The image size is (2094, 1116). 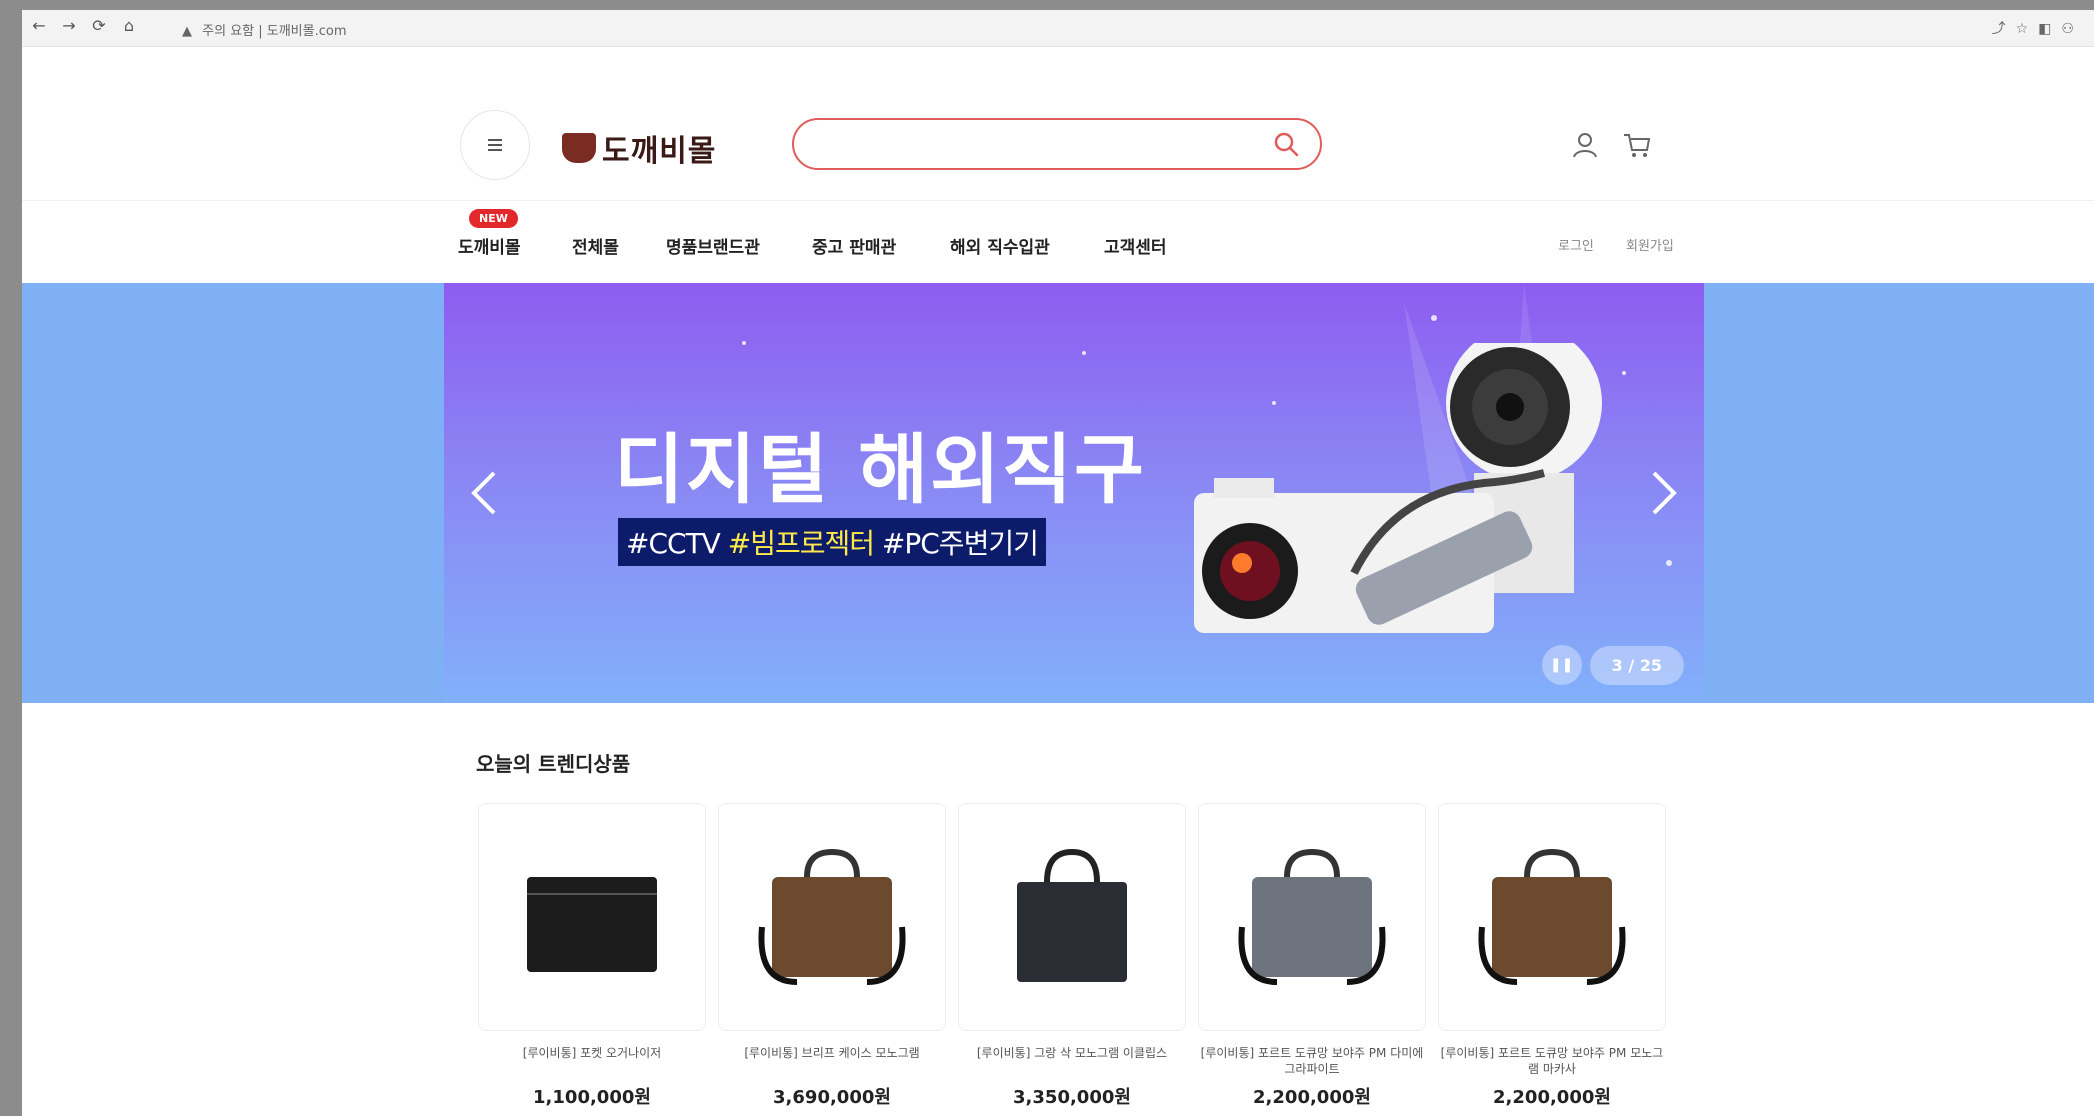 I want to click on product-card: [루이비통] 그랑 삭 모노그램 이클립스 3,350,000원, so click(x=1072, y=956).